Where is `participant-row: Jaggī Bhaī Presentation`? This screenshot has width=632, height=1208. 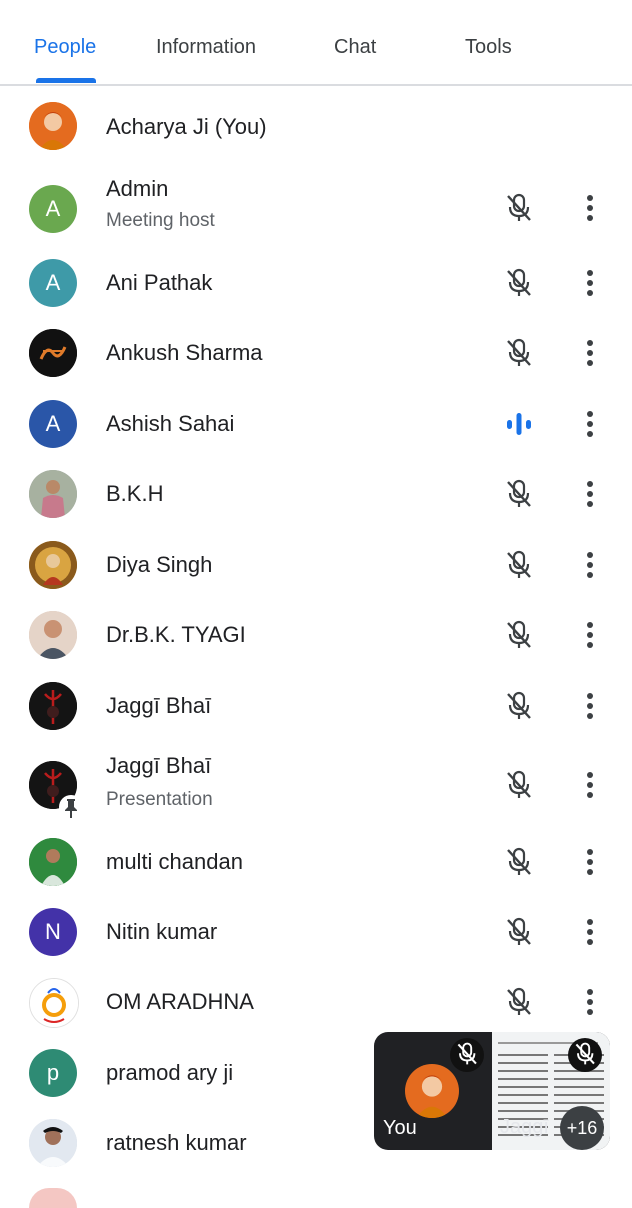 participant-row: Jaggī Bhaī Presentation is located at coordinates (316, 785).